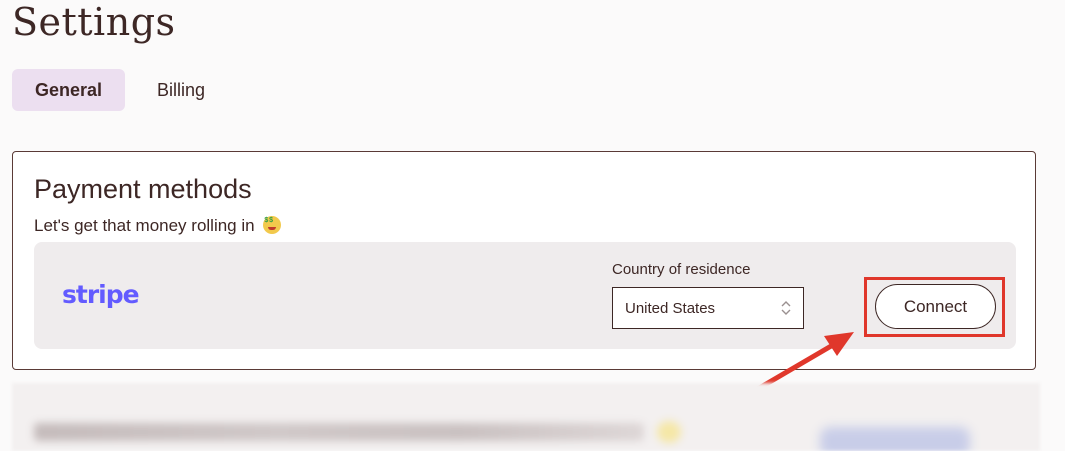 The width and height of the screenshot is (1065, 451). I want to click on connect-button: Connect, so click(935, 306).